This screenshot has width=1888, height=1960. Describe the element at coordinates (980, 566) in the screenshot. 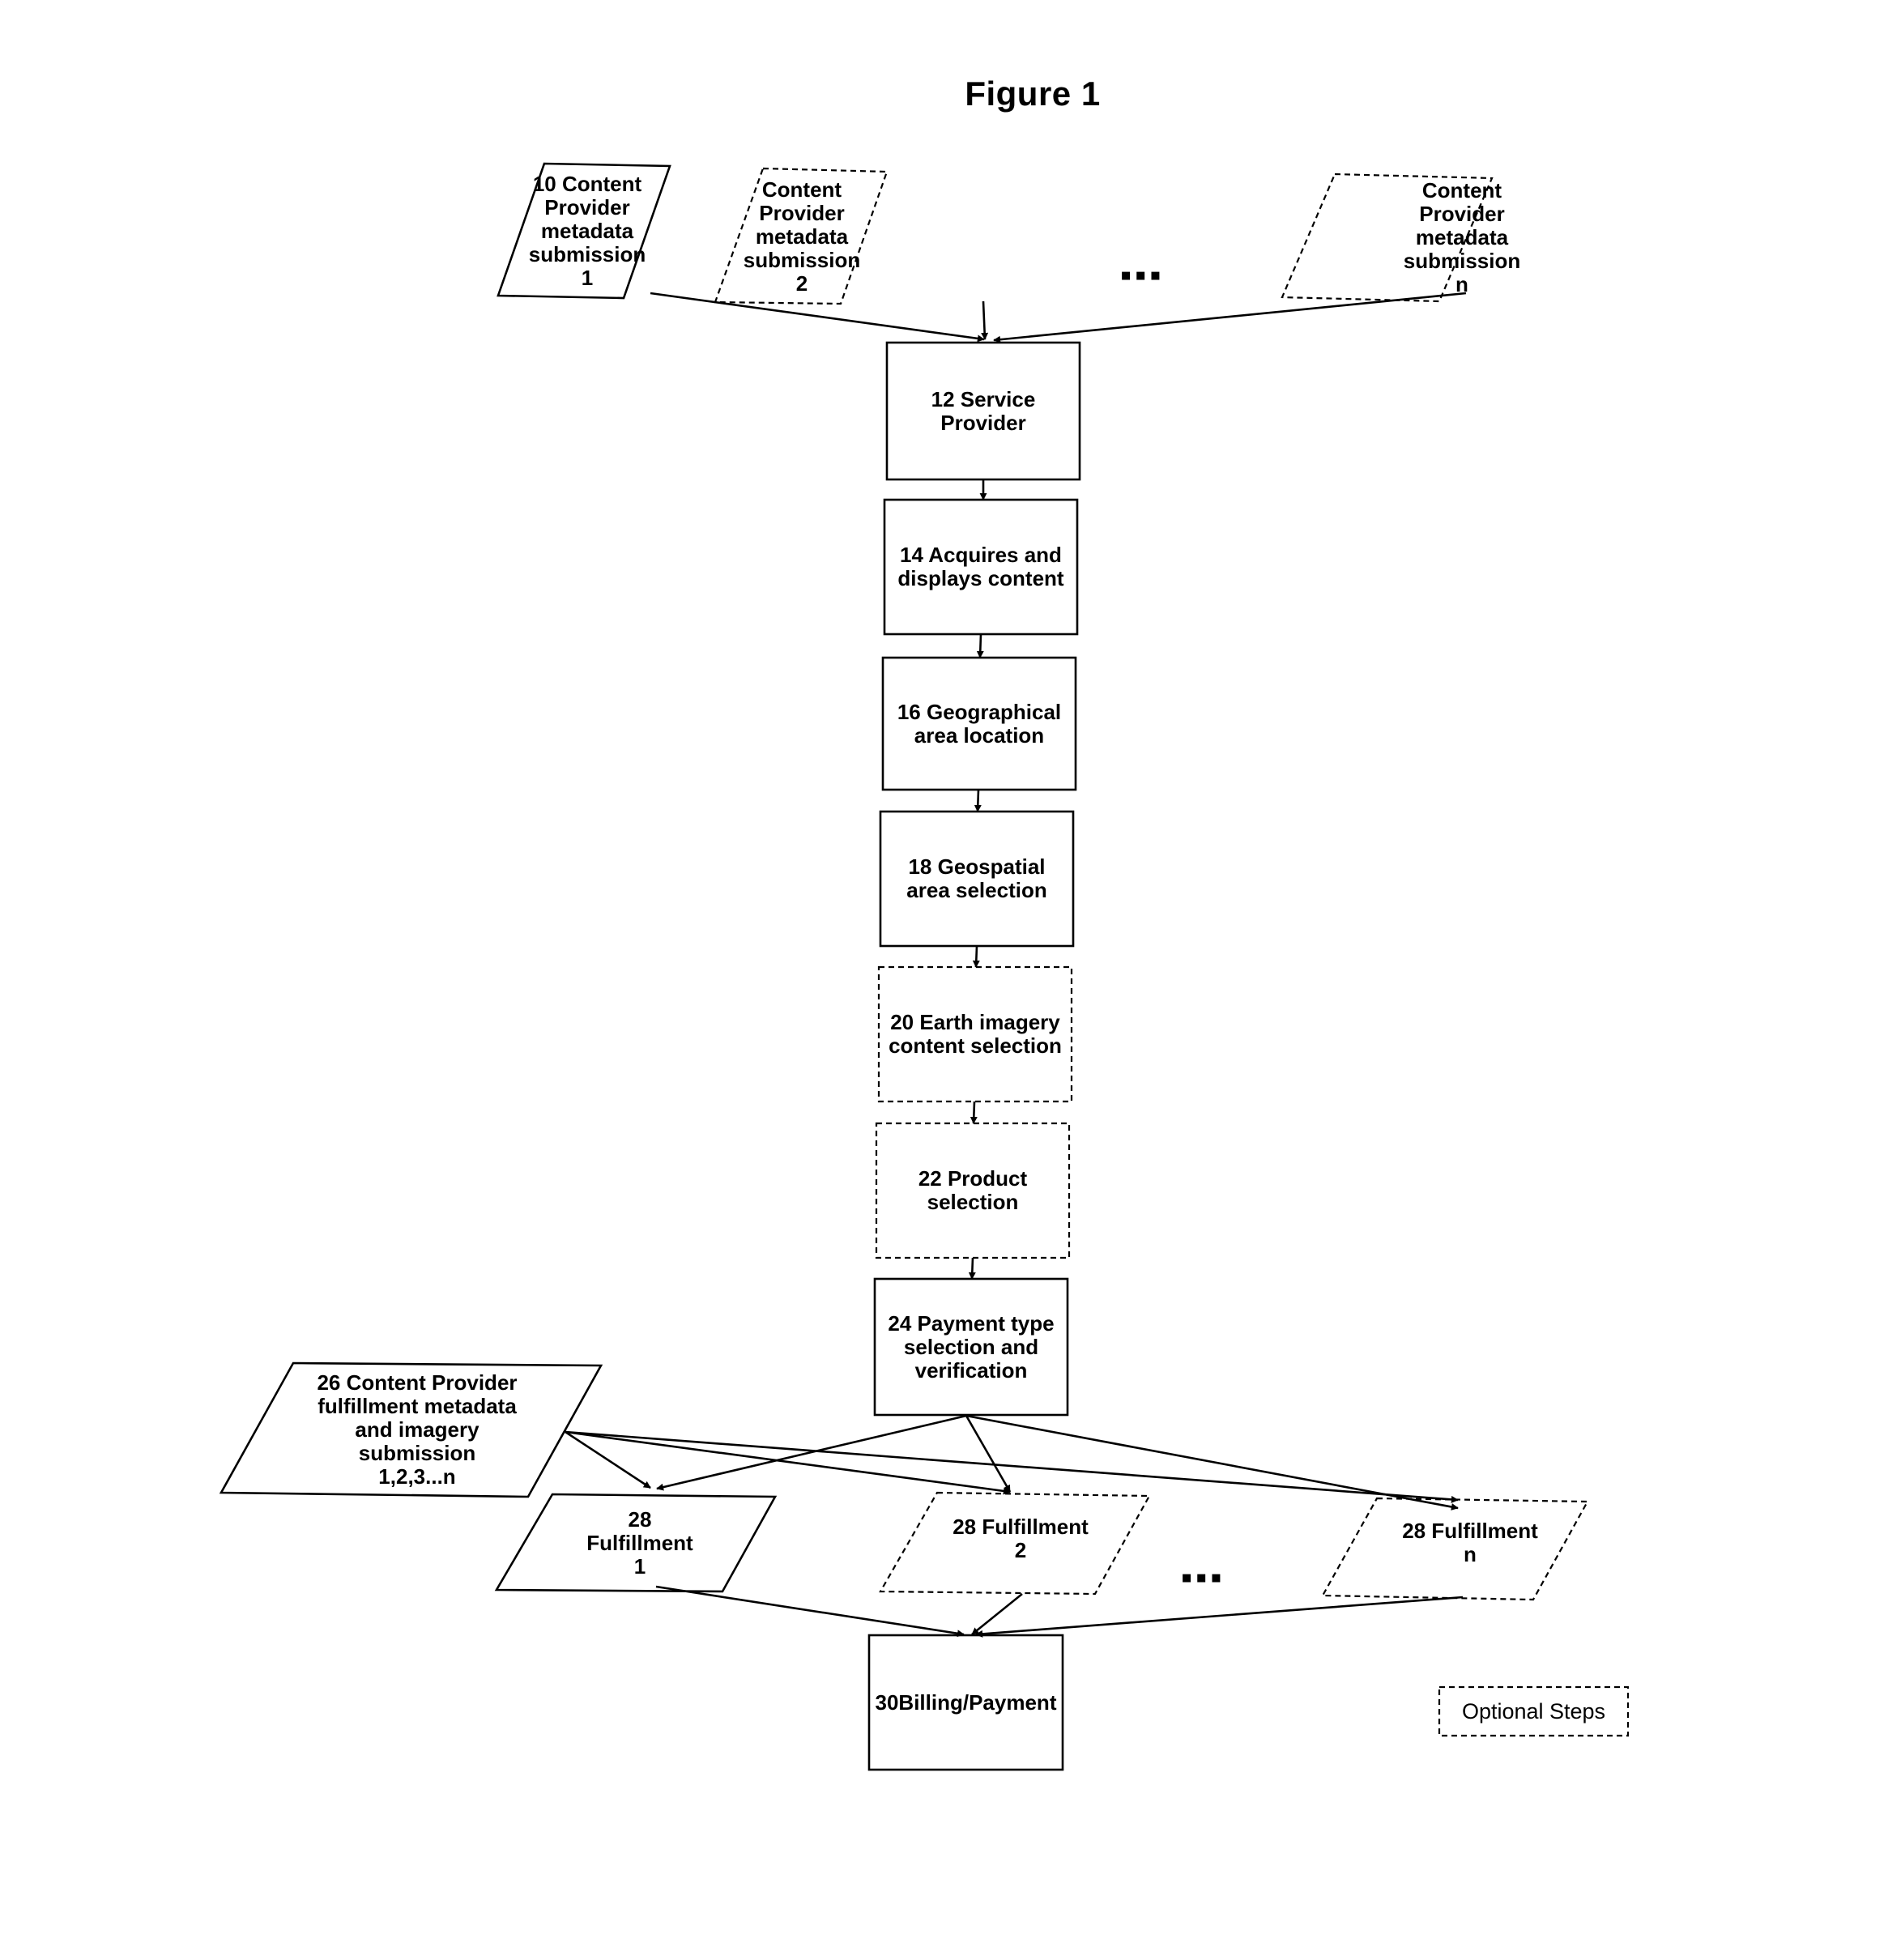

I see `node-n14-label: 14 Acquires and displays content` at that location.